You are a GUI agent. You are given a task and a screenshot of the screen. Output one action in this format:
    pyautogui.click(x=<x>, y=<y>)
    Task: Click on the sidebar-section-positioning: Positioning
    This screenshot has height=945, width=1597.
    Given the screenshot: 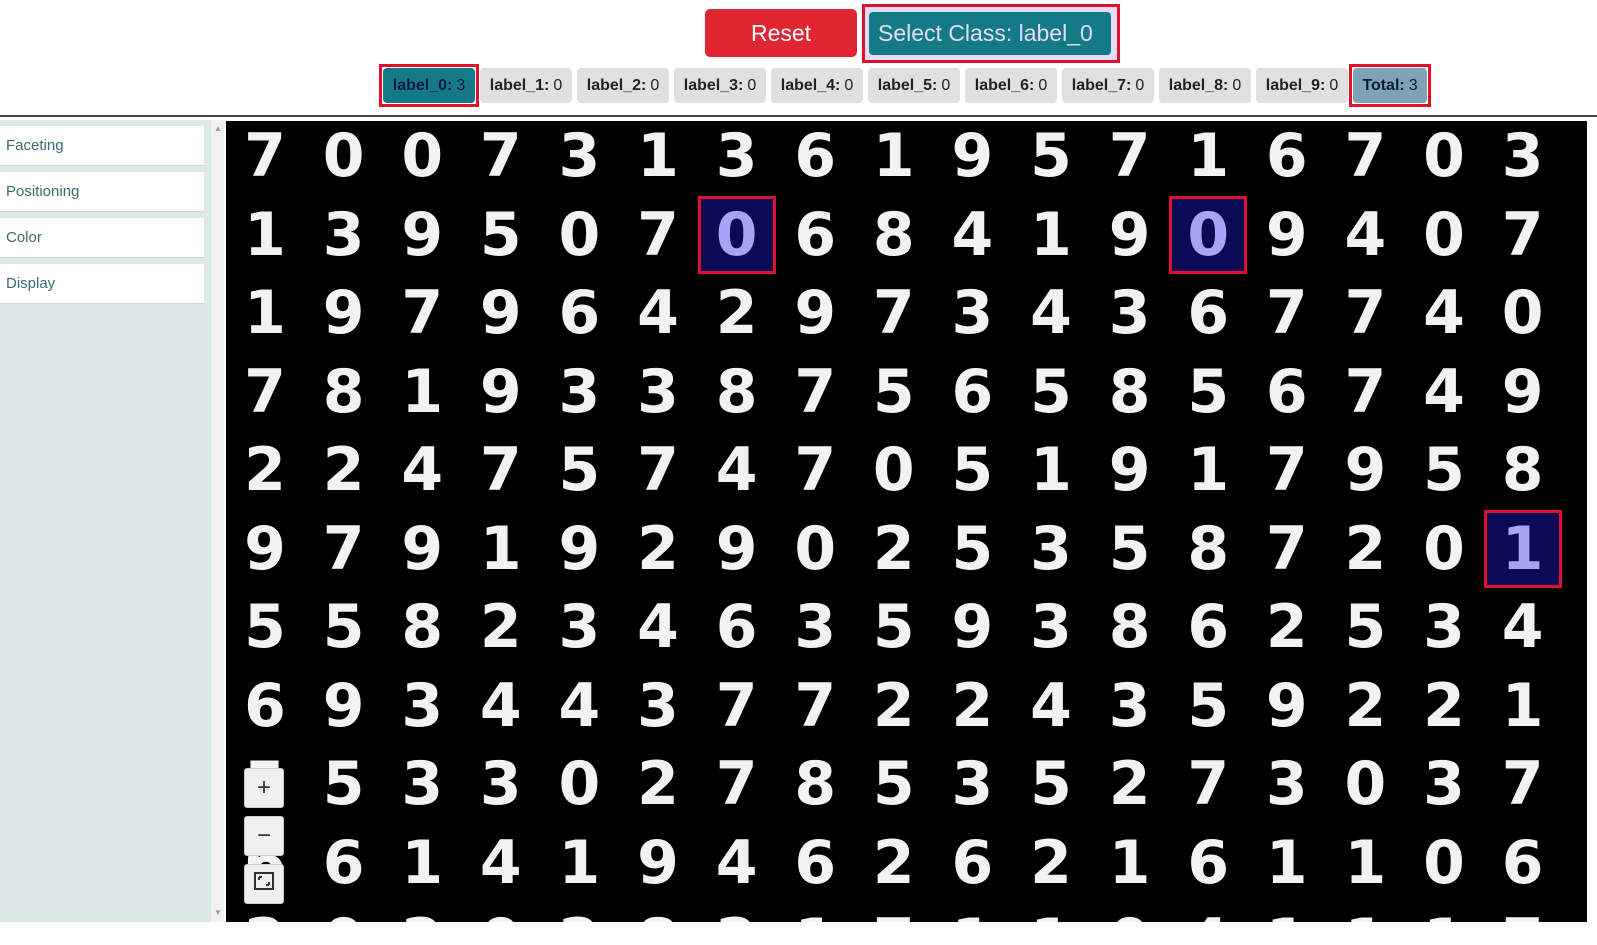 What is the action you would take?
    pyautogui.click(x=102, y=192)
    